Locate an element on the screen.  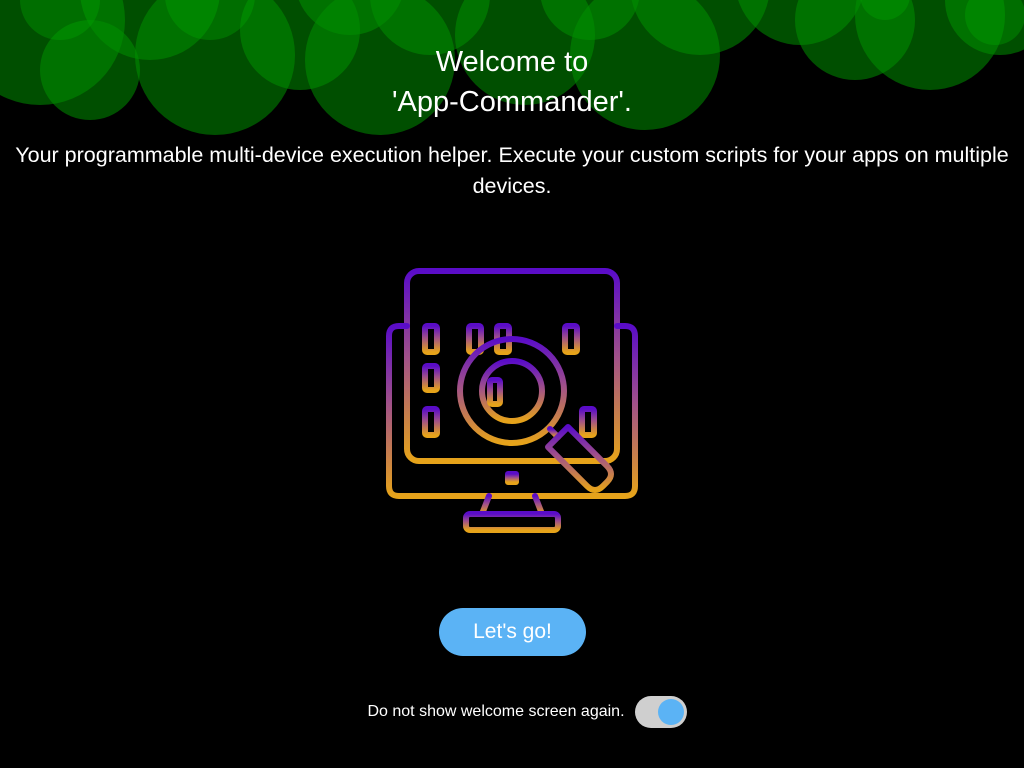
welcome-title-line-2: 'App-Commander'. is located at coordinates (512, 102).